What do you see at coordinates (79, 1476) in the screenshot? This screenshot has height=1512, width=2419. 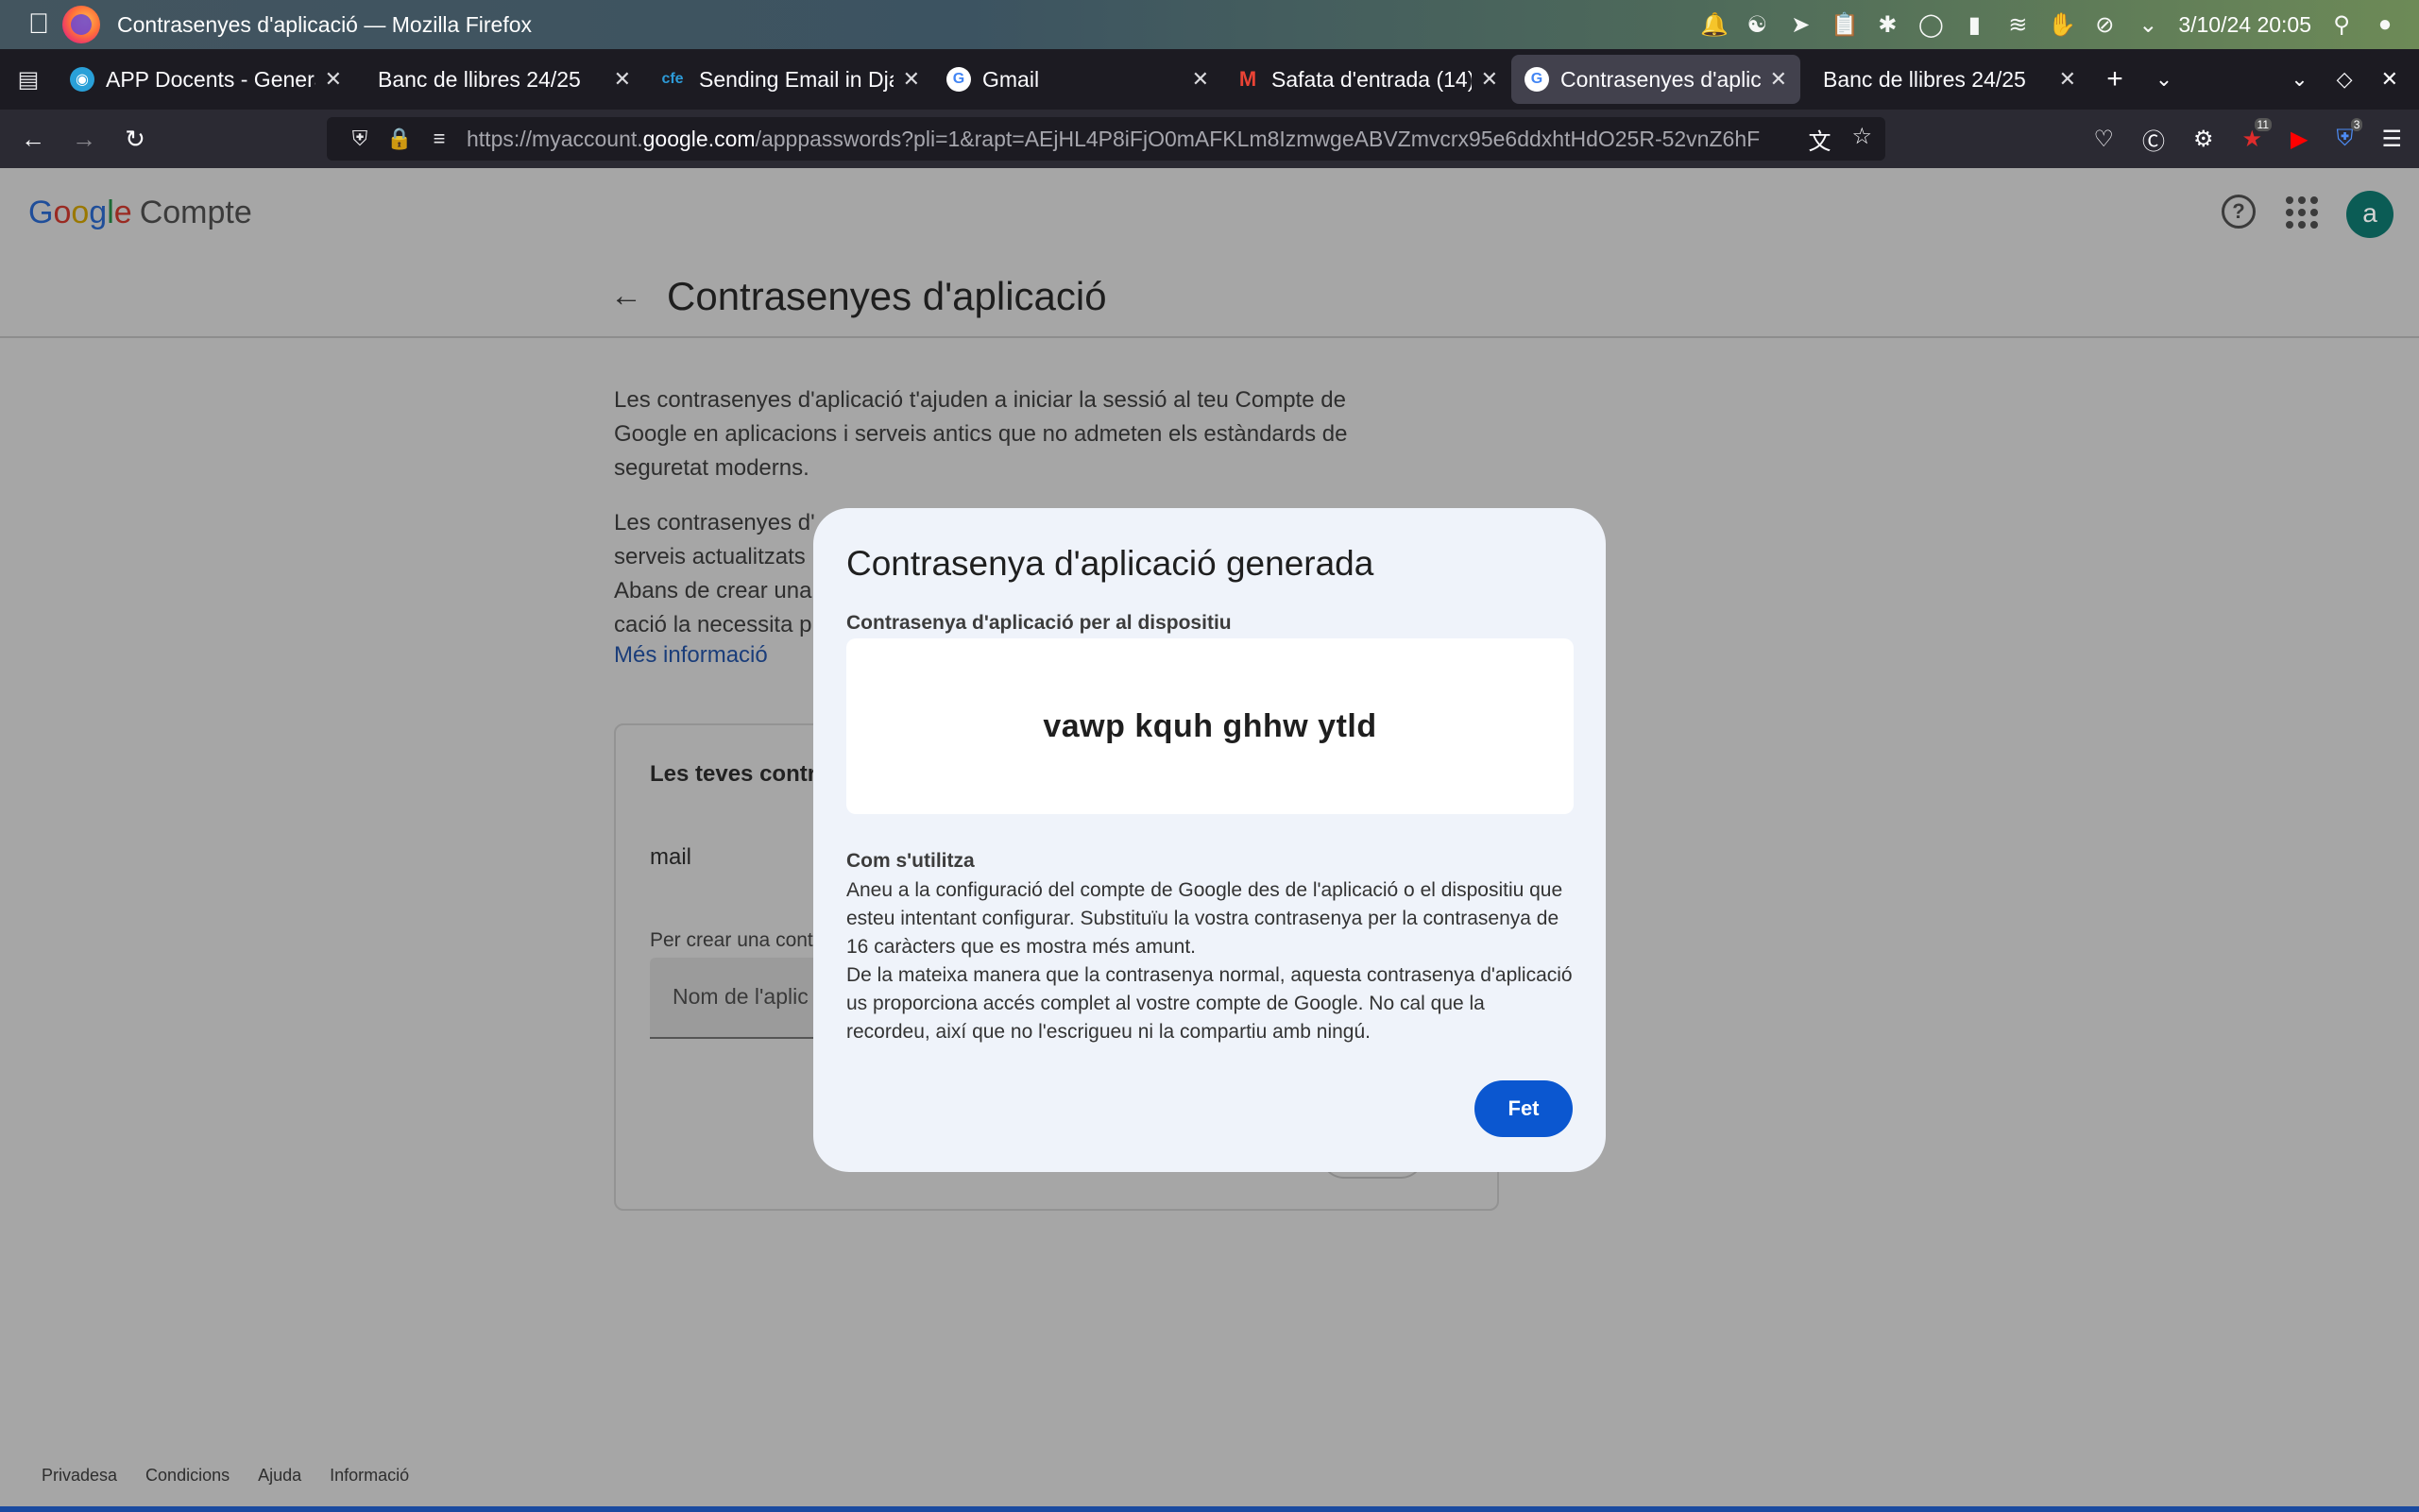 I see `footer-link-privacy: Privadesa` at bounding box center [79, 1476].